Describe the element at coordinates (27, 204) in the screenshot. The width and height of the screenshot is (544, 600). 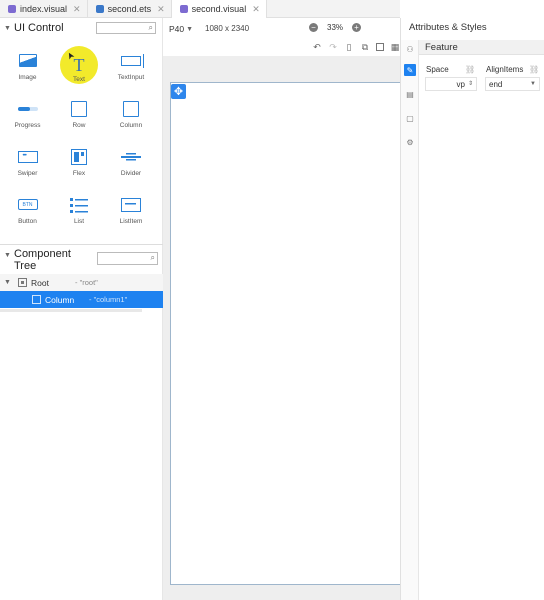
I see `button-glyph: BTN` at that location.